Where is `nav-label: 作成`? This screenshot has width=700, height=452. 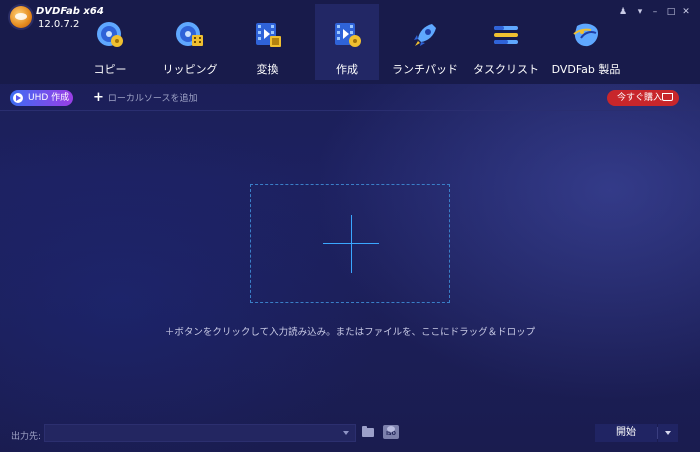
nav-label: 作成 is located at coordinates (347, 69).